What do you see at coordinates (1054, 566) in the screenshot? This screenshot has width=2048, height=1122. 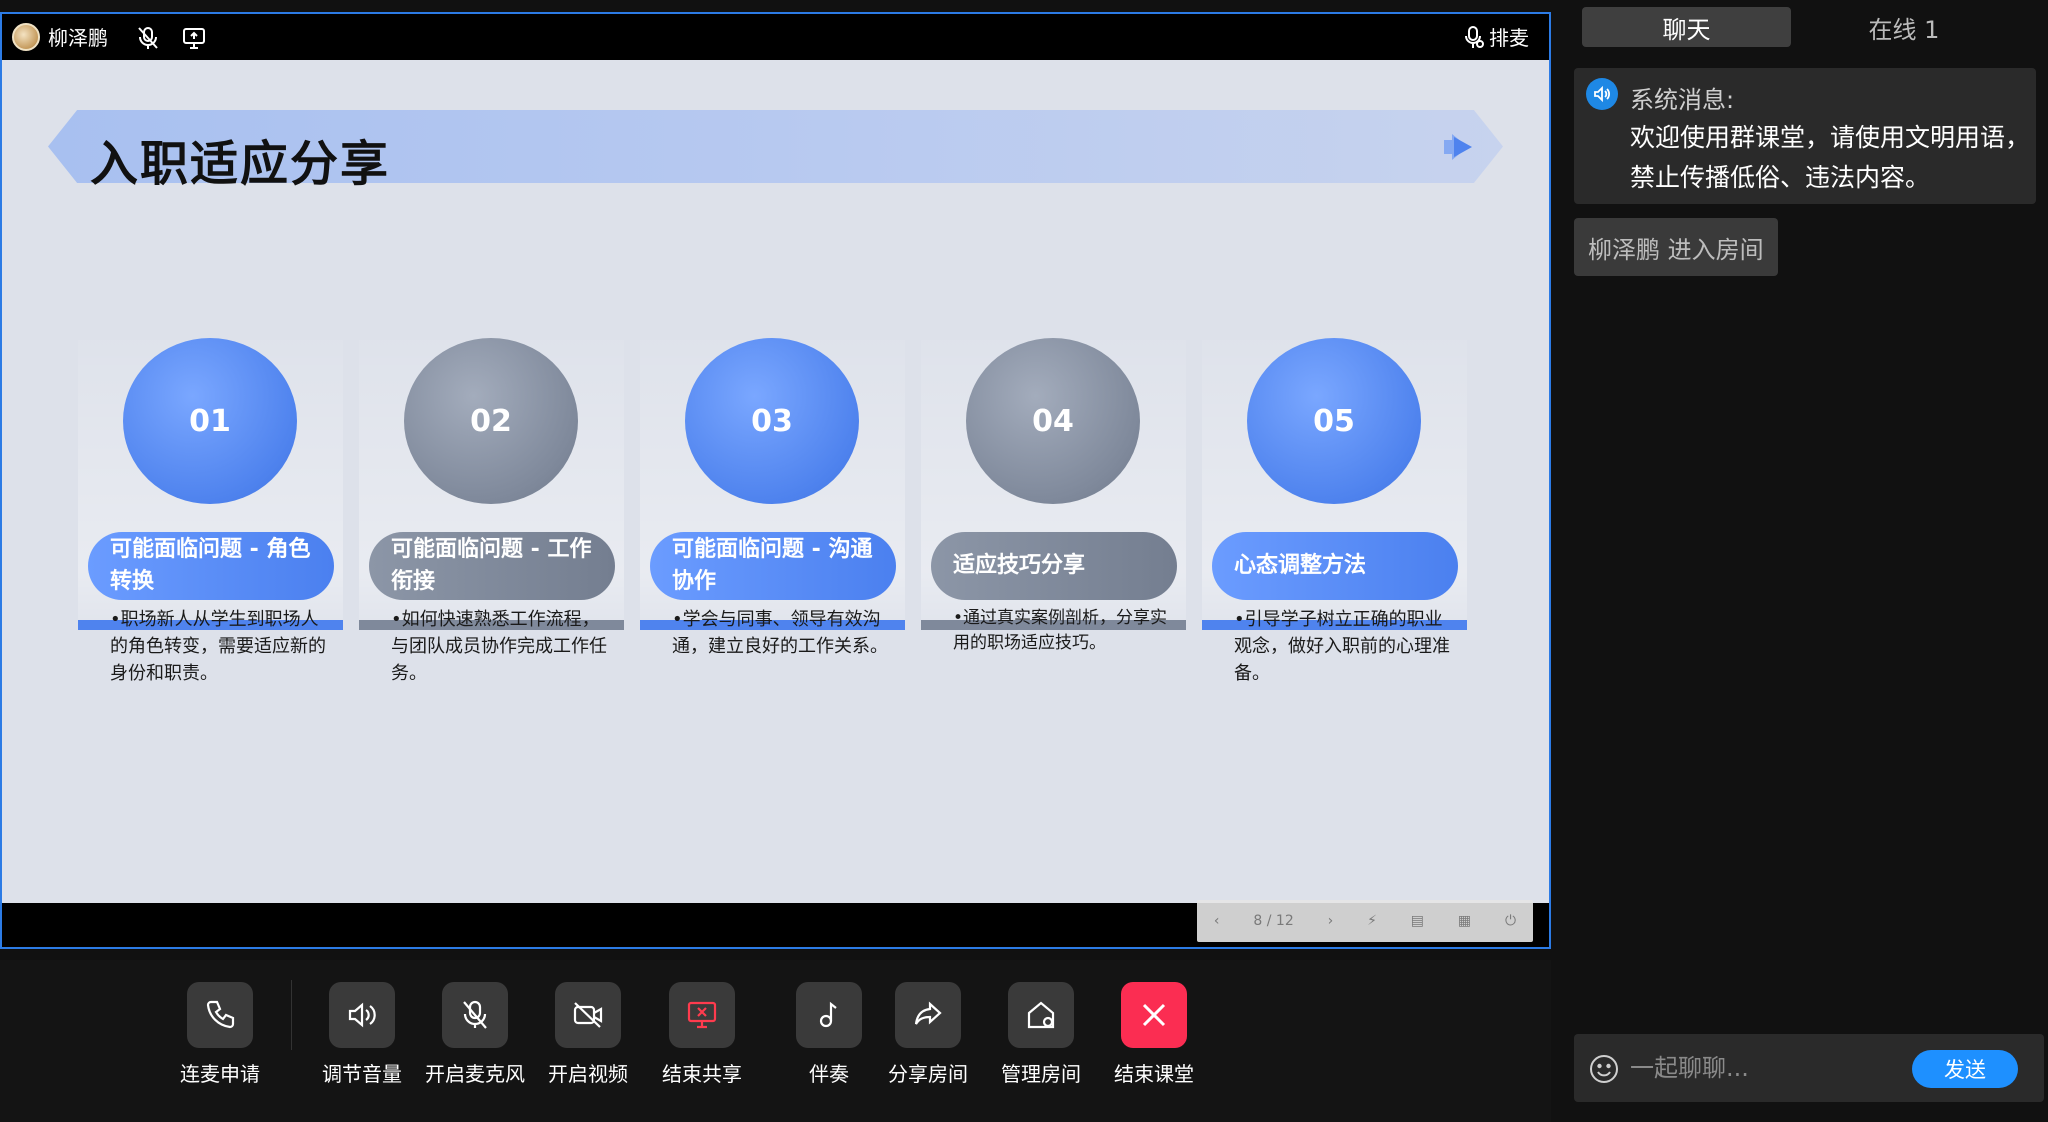 I see `topic-heading-4: 适应技巧分享` at bounding box center [1054, 566].